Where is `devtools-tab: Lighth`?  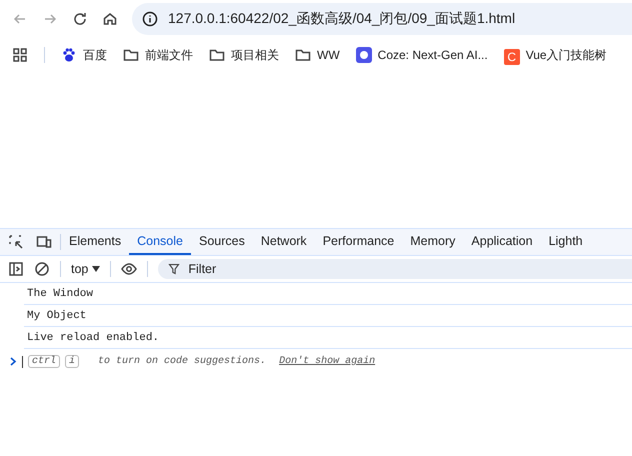
devtools-tab: Lighth is located at coordinates (565, 242).